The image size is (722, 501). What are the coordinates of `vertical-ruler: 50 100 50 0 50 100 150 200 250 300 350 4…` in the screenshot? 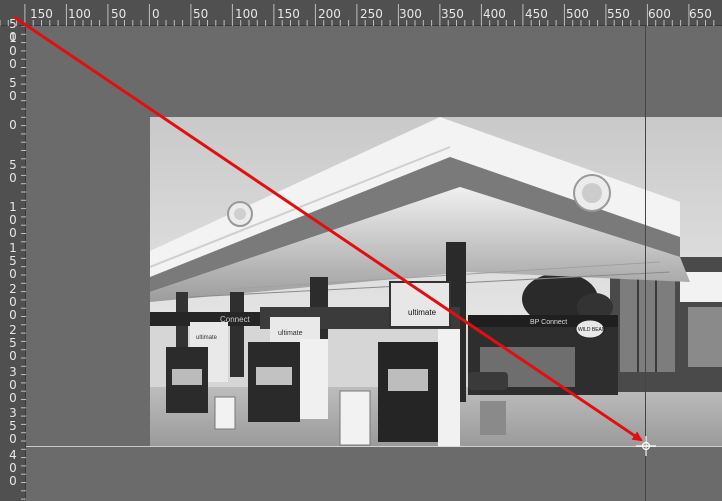 It's located at (13, 259).